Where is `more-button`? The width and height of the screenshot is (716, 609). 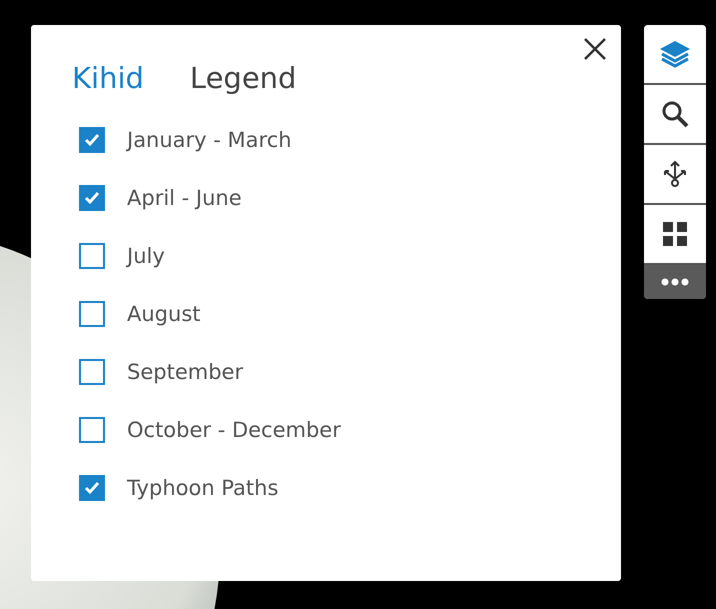 more-button is located at coordinates (675, 282).